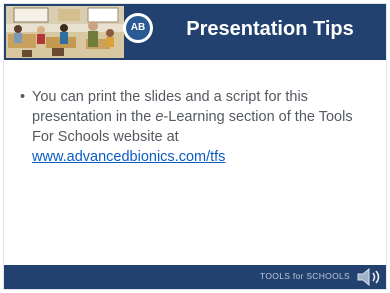  Describe the element at coordinates (195, 277) in the screenshot. I see `footer-bar: TOOLS for SCHOOLS` at that location.